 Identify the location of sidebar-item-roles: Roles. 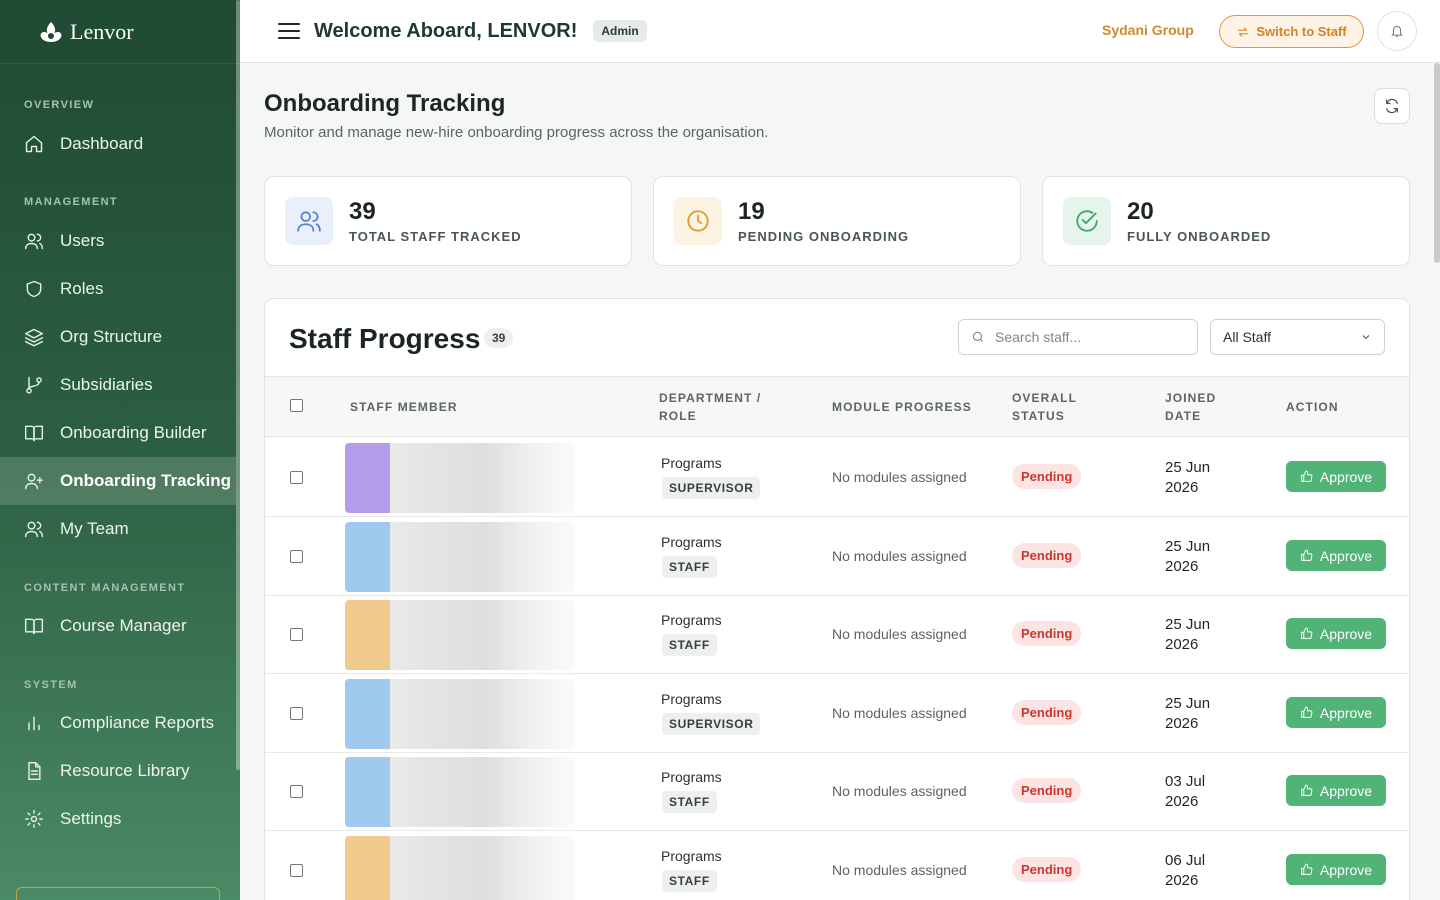
(118, 289).